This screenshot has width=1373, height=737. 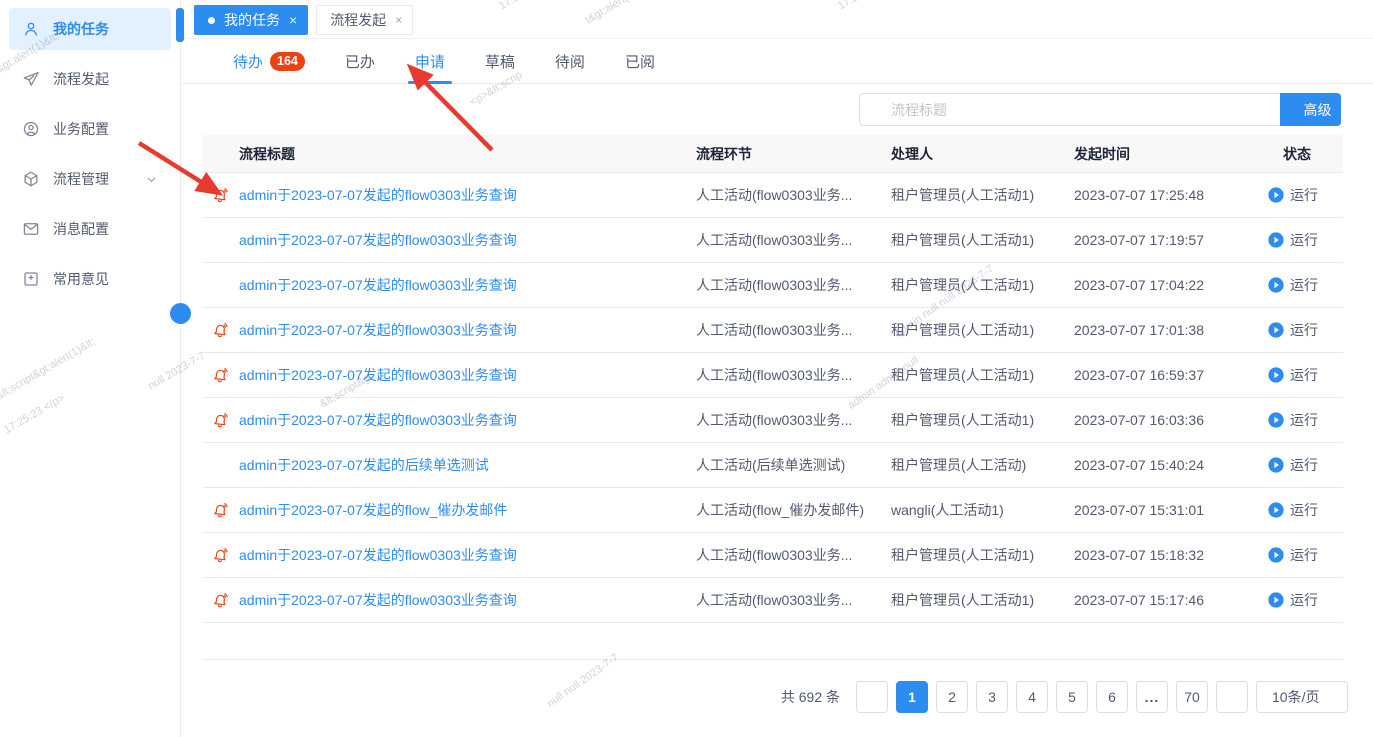 I want to click on tab-草稿: 草稿, so click(x=500, y=61).